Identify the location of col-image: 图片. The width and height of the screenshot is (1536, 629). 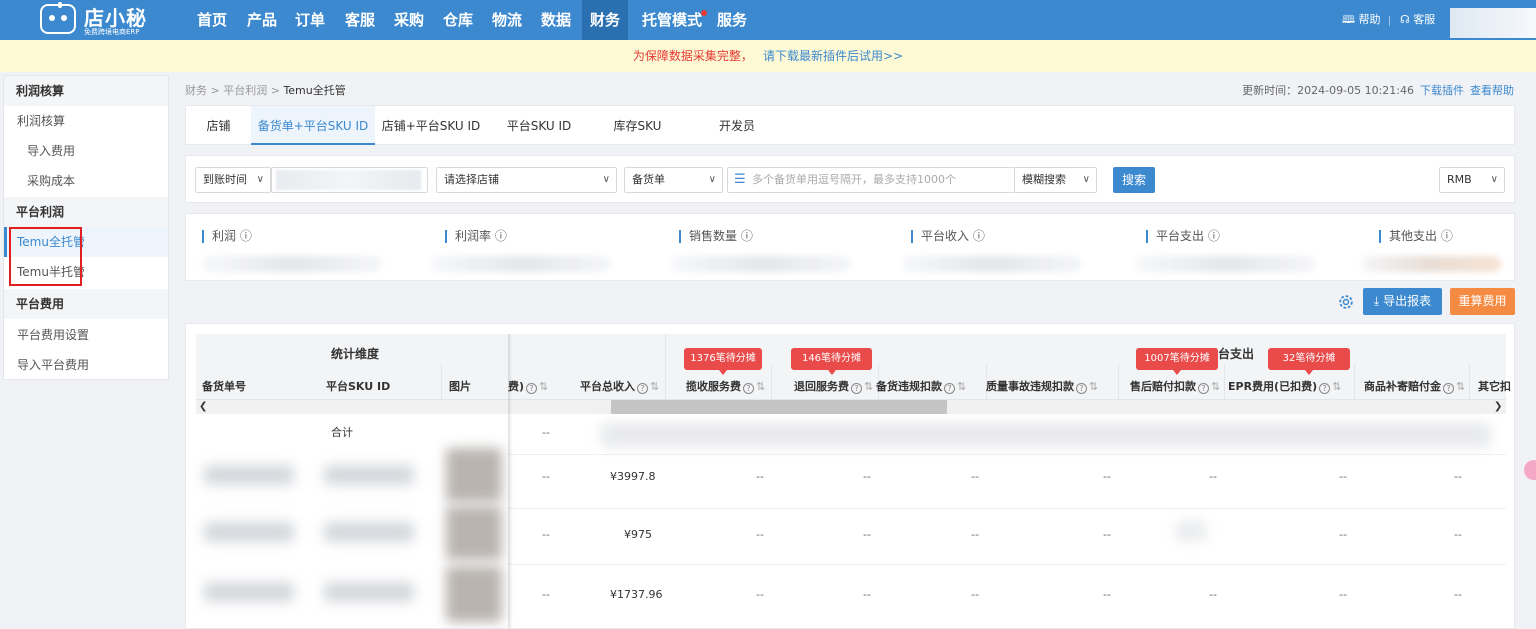
(460, 386).